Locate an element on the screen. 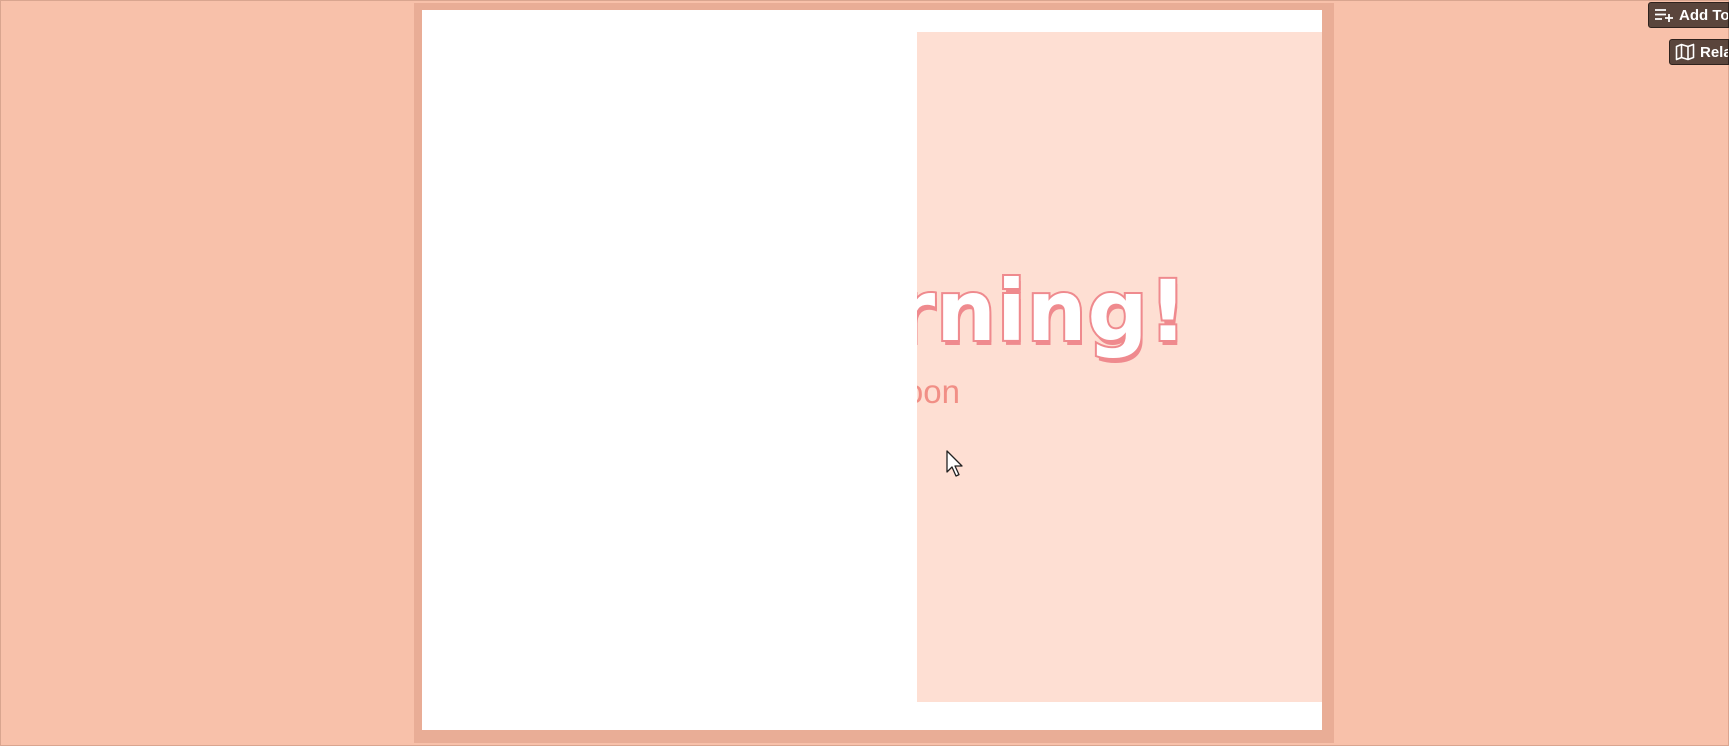 The image size is (1729, 746). related-label: Related is located at coordinates (1714, 52).